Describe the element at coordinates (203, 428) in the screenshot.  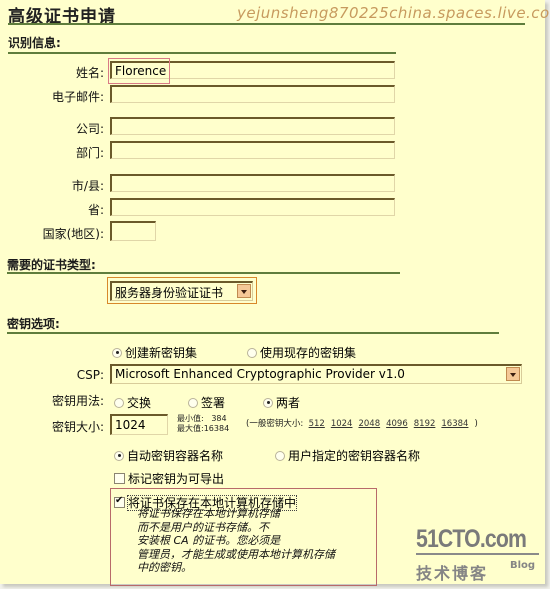
I see `key-size-max: 最大值:16384` at that location.